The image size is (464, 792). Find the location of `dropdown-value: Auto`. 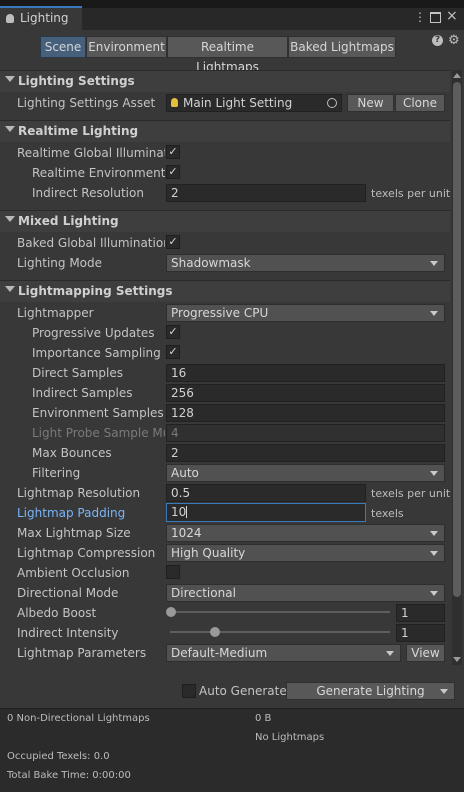

dropdown-value: Auto is located at coordinates (185, 473).